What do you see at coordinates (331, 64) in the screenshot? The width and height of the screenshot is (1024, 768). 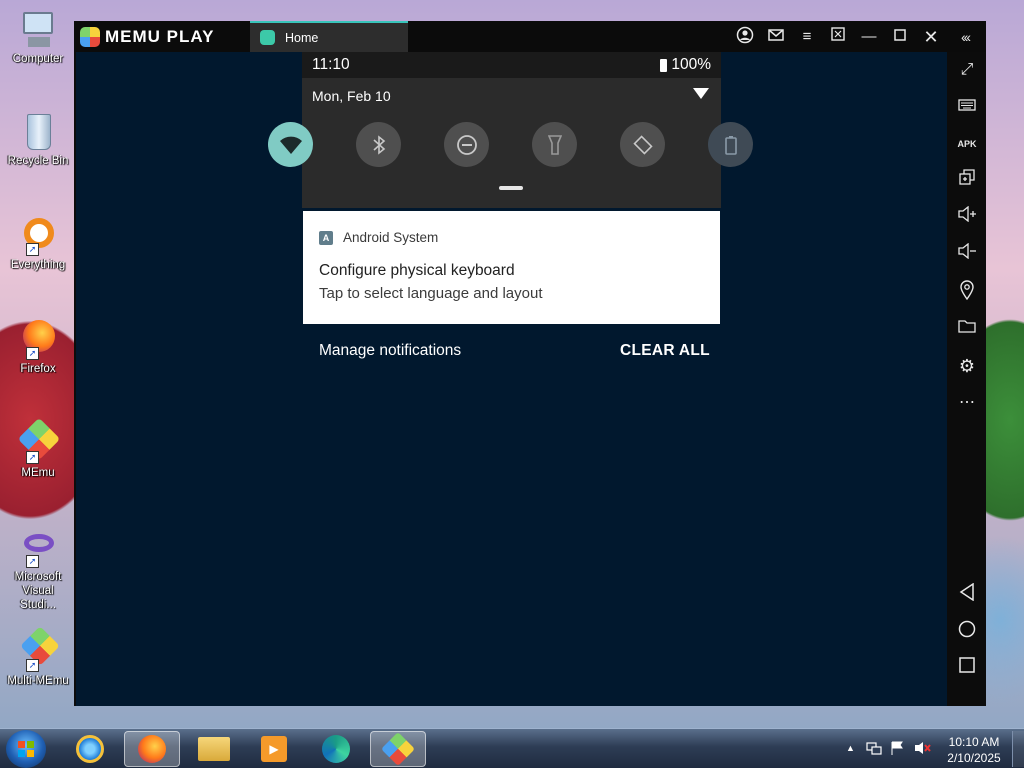 I see `status-time: 11:10` at bounding box center [331, 64].